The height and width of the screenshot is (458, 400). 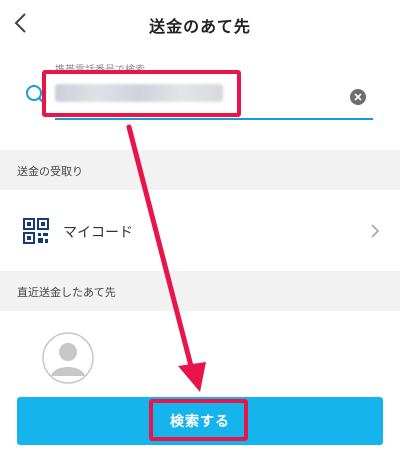 I want to click on section-header-receive: 送金の受取り, so click(x=200, y=170).